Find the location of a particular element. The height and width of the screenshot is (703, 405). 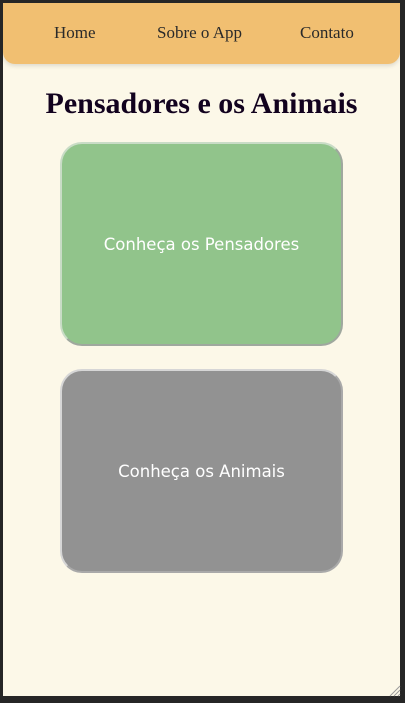

pensadores-card-label: Conheça os Pensadores is located at coordinates (201, 244).